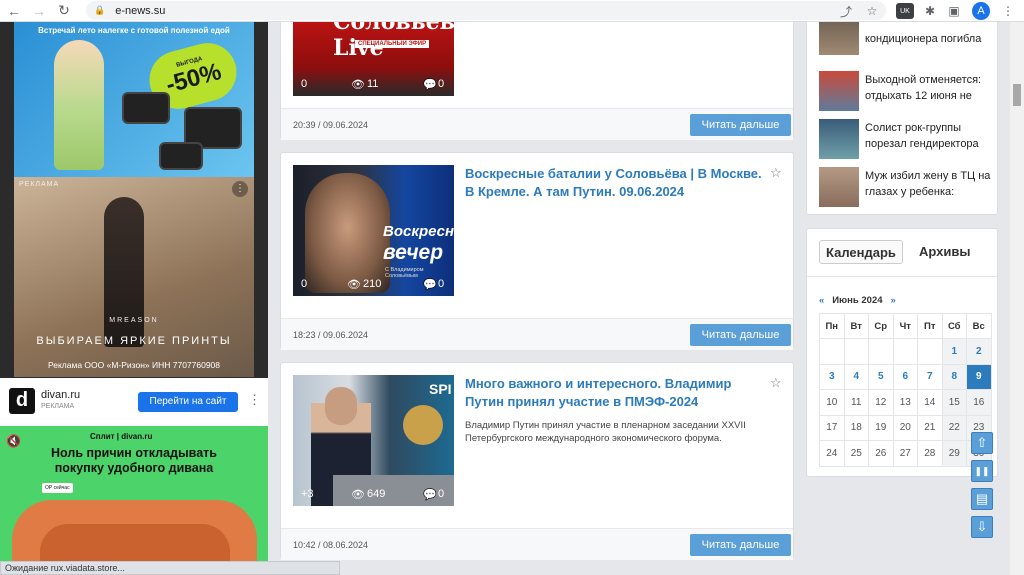 The width and height of the screenshot is (1024, 575). What do you see at coordinates (982, 443) in the screenshot?
I see `scroll-up-button: ⇧` at bounding box center [982, 443].